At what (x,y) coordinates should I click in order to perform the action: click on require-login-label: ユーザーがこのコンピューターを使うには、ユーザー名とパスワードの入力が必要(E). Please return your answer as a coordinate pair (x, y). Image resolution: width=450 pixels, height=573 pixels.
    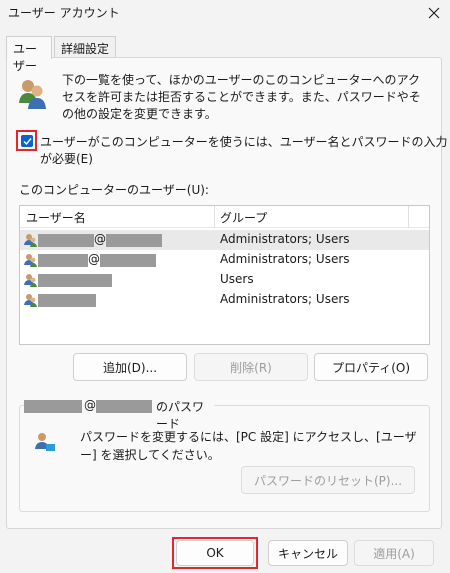
    Looking at the image, I should click on (245, 150).